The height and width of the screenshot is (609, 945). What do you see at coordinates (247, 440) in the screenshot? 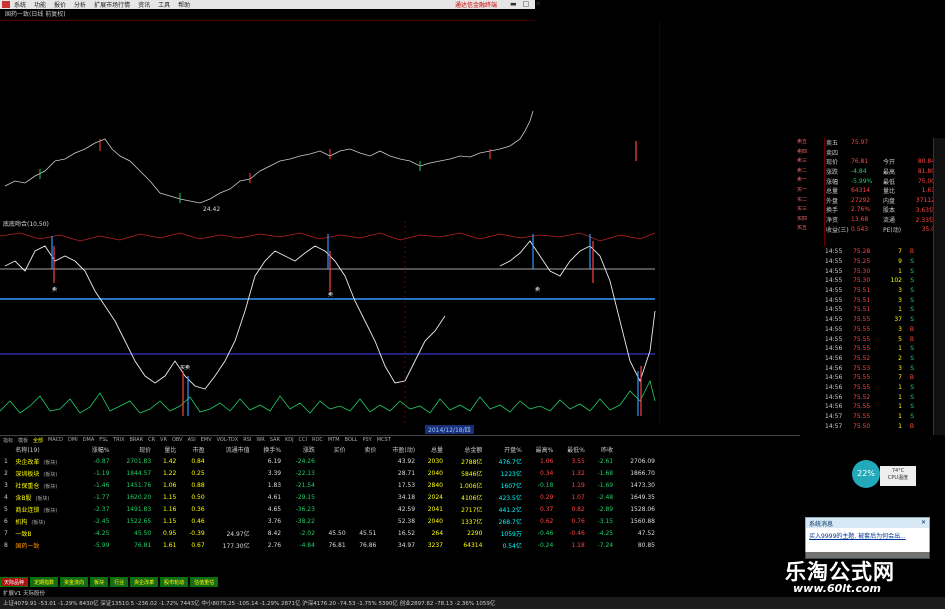
I see `indicator-tab: RSI` at bounding box center [247, 440].